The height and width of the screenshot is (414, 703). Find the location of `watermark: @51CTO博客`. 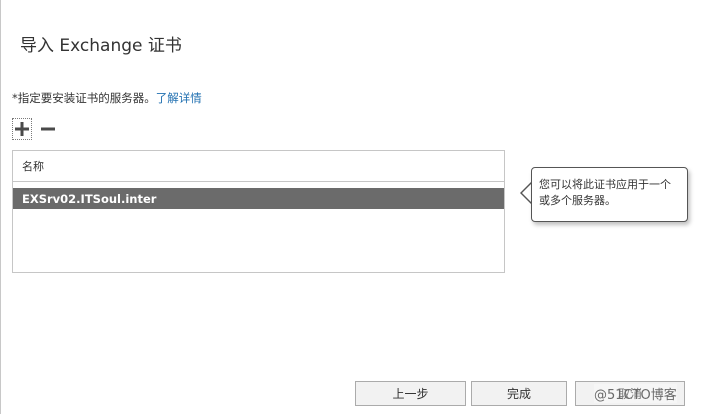

watermark: @51CTO博客 is located at coordinates (635, 393).